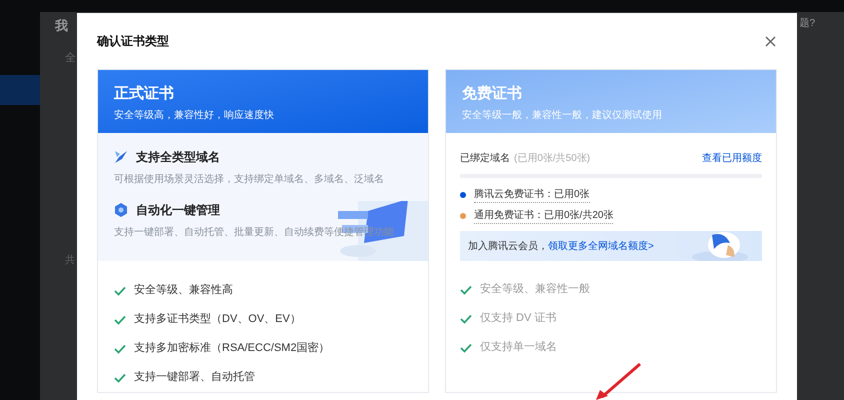 The height and width of the screenshot is (400, 844). I want to click on member-banner: 加入腾讯云会员，领取更多全网域名额度>, so click(611, 246).